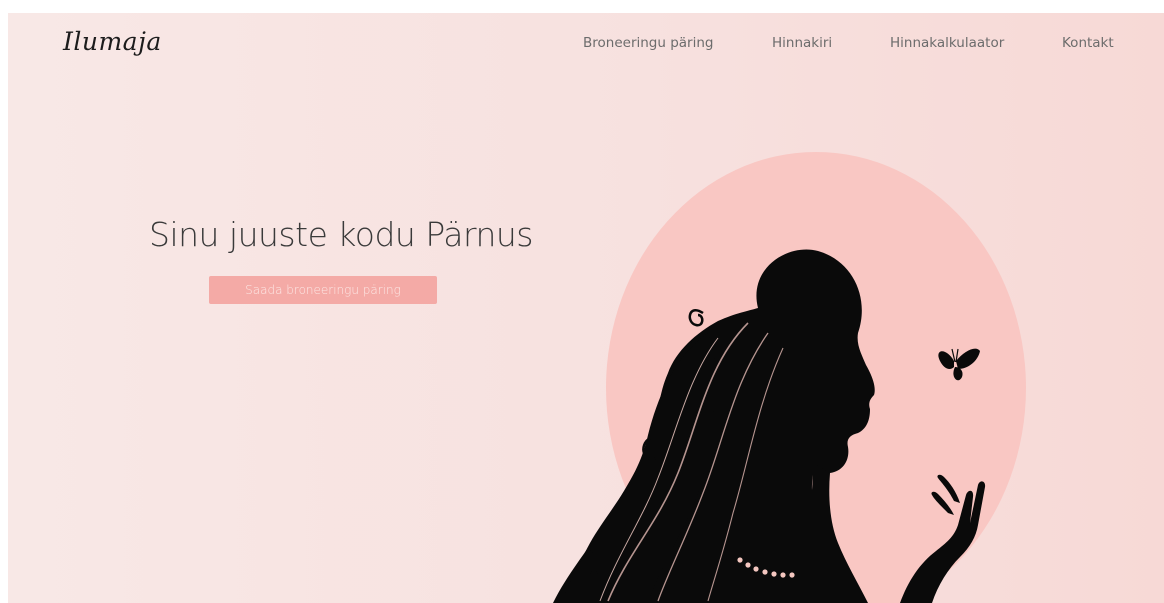  Describe the element at coordinates (802, 43) in the screenshot. I see `nav-item-price-list: Hinnakiri` at that location.